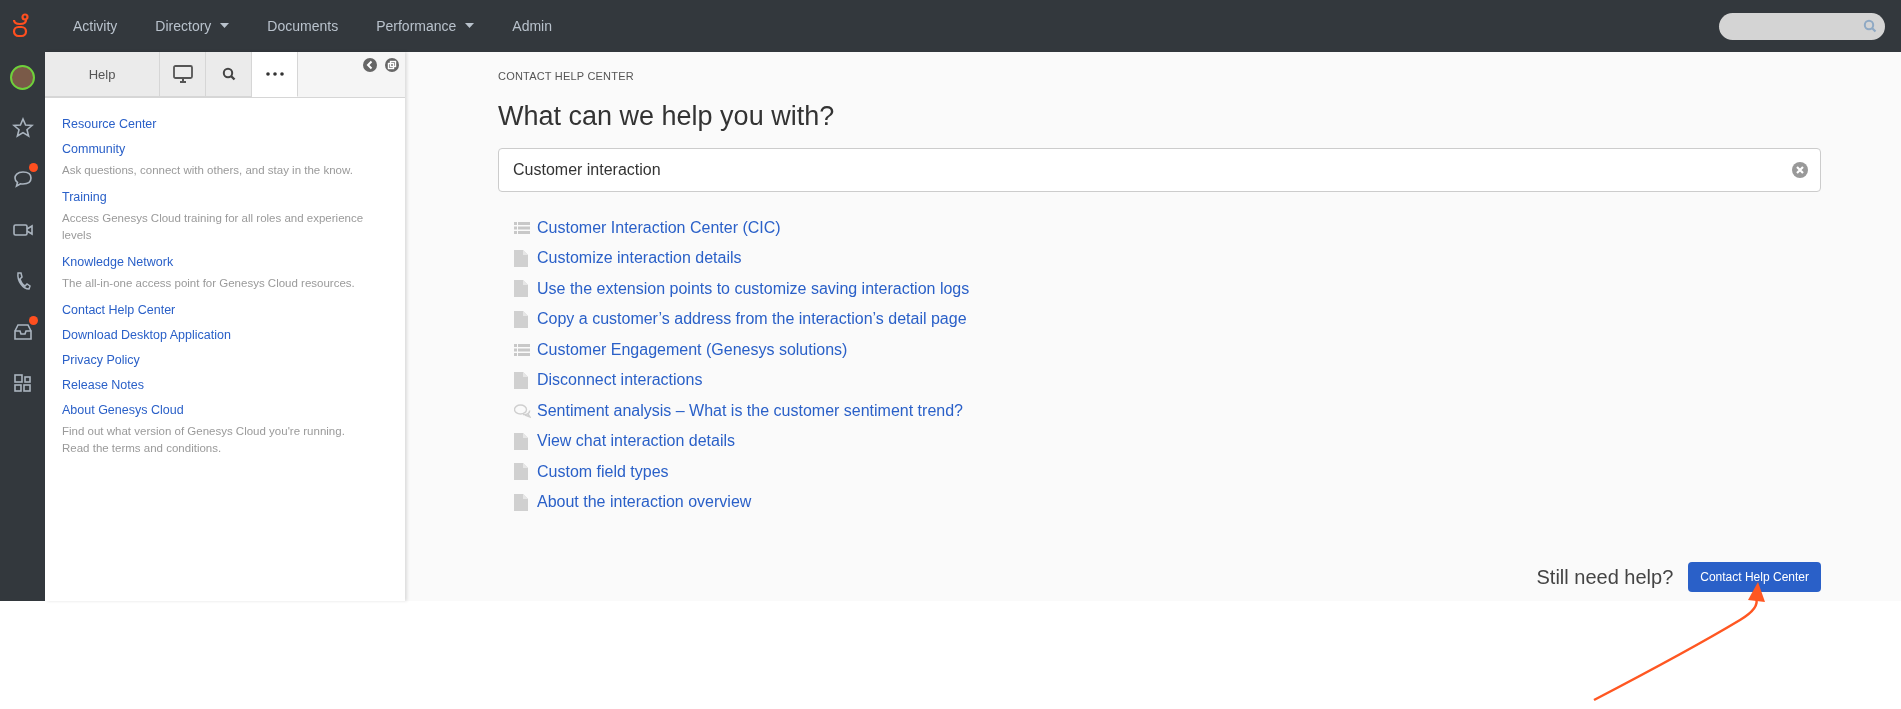  I want to click on apps-icon, so click(22, 383).